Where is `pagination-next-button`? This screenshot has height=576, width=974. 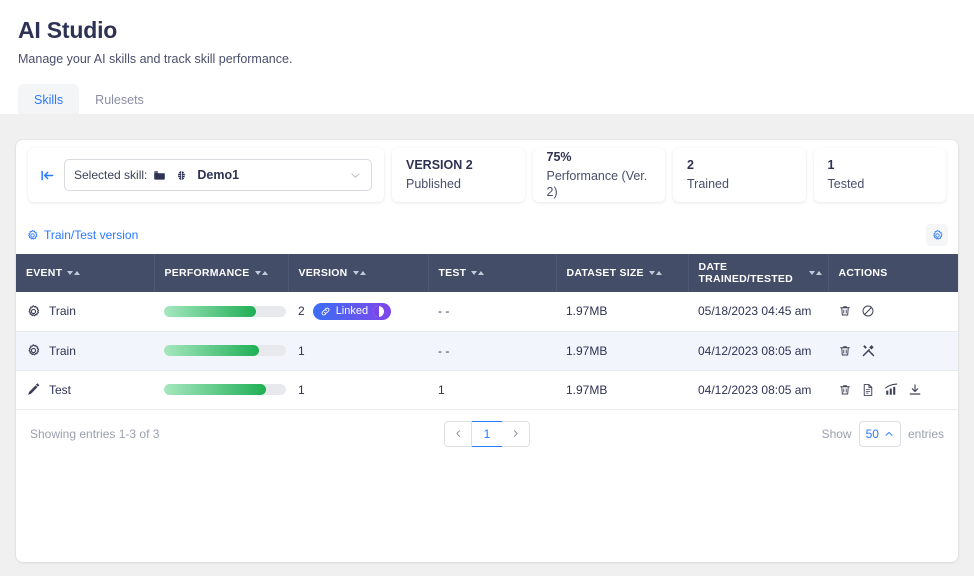 pagination-next-button is located at coordinates (516, 433).